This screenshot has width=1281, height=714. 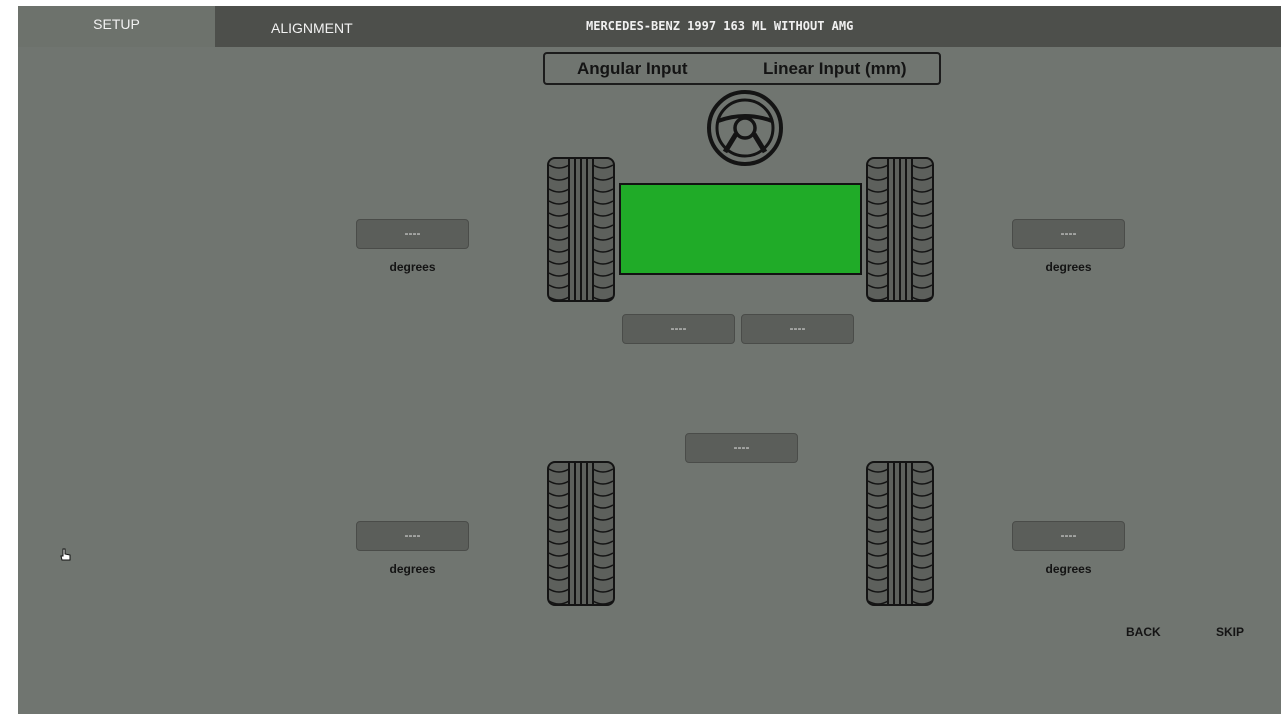 I want to click on vehicle-title: MERCEDES-BENZ 1997 163 ML WITHOUT AMG, so click(x=720, y=26).